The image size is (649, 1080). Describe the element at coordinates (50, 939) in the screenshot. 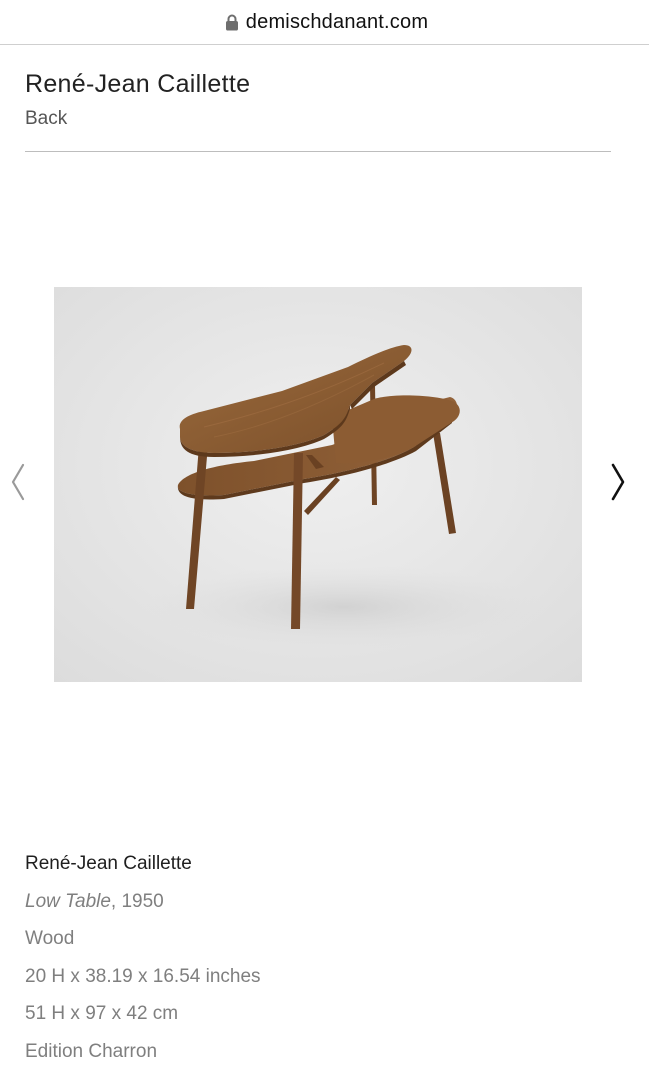

I see `artwork-material: Wood` at that location.